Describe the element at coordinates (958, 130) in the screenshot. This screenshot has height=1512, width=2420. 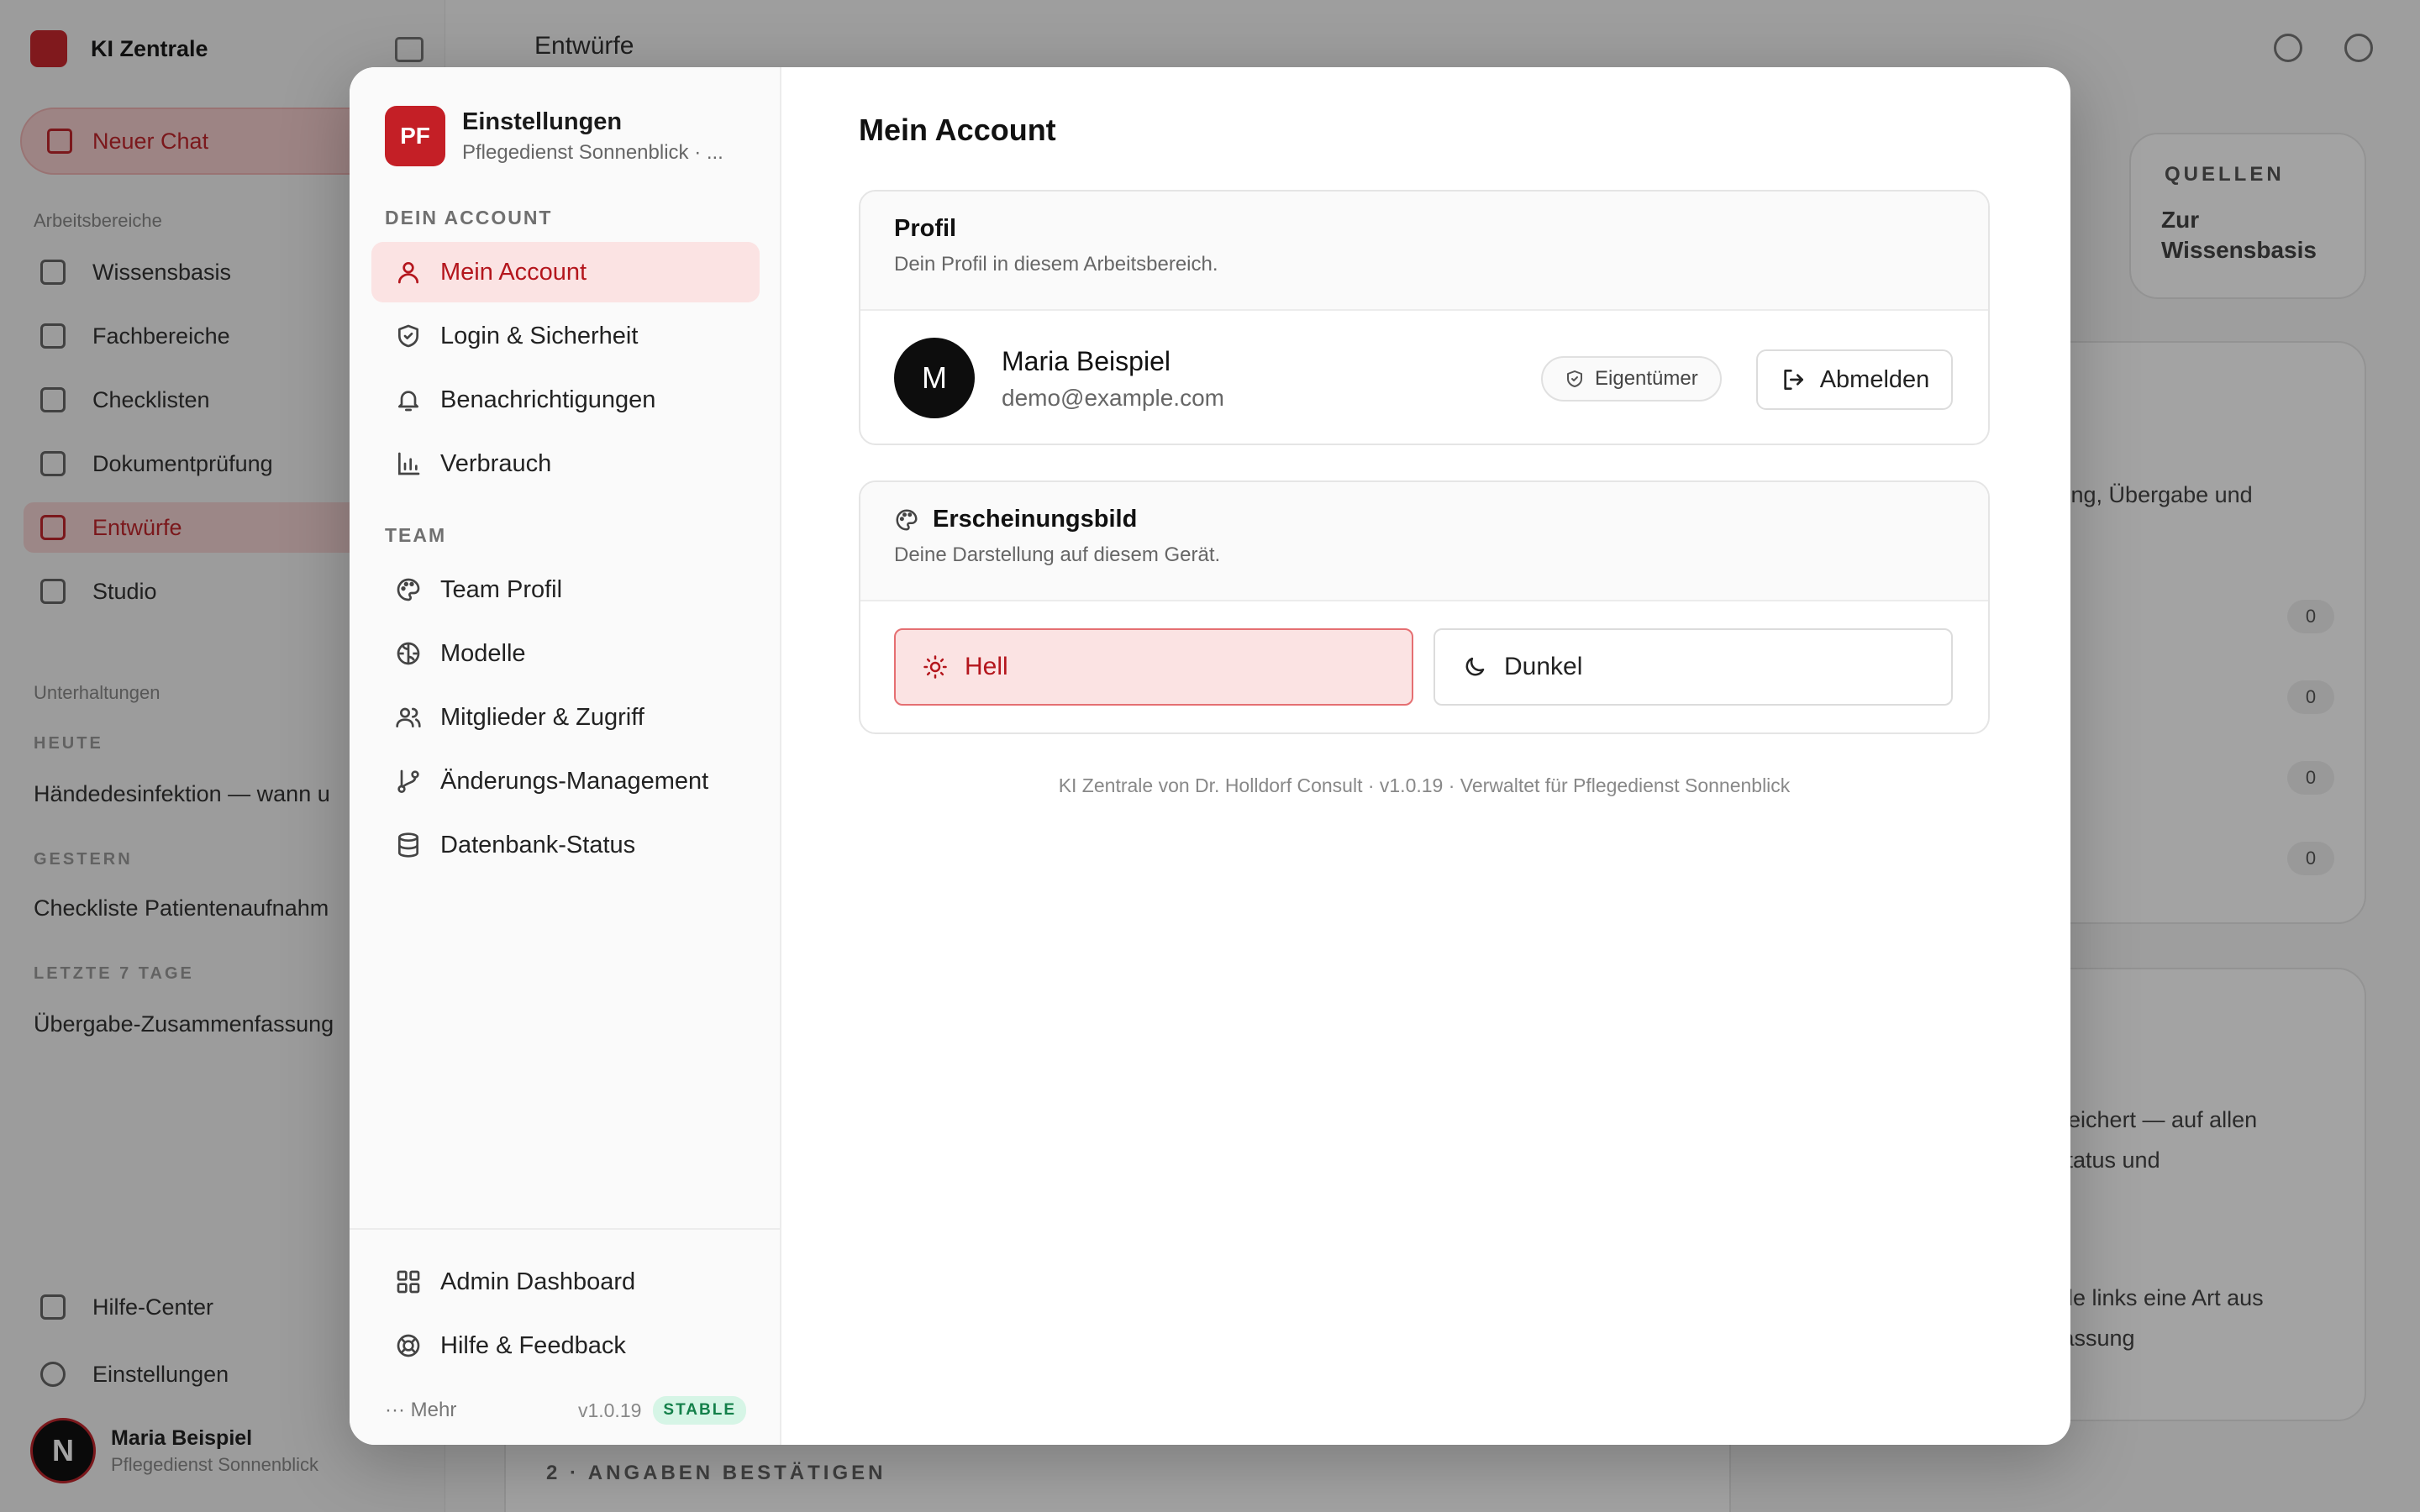
I see `content-title: Mein Account` at that location.